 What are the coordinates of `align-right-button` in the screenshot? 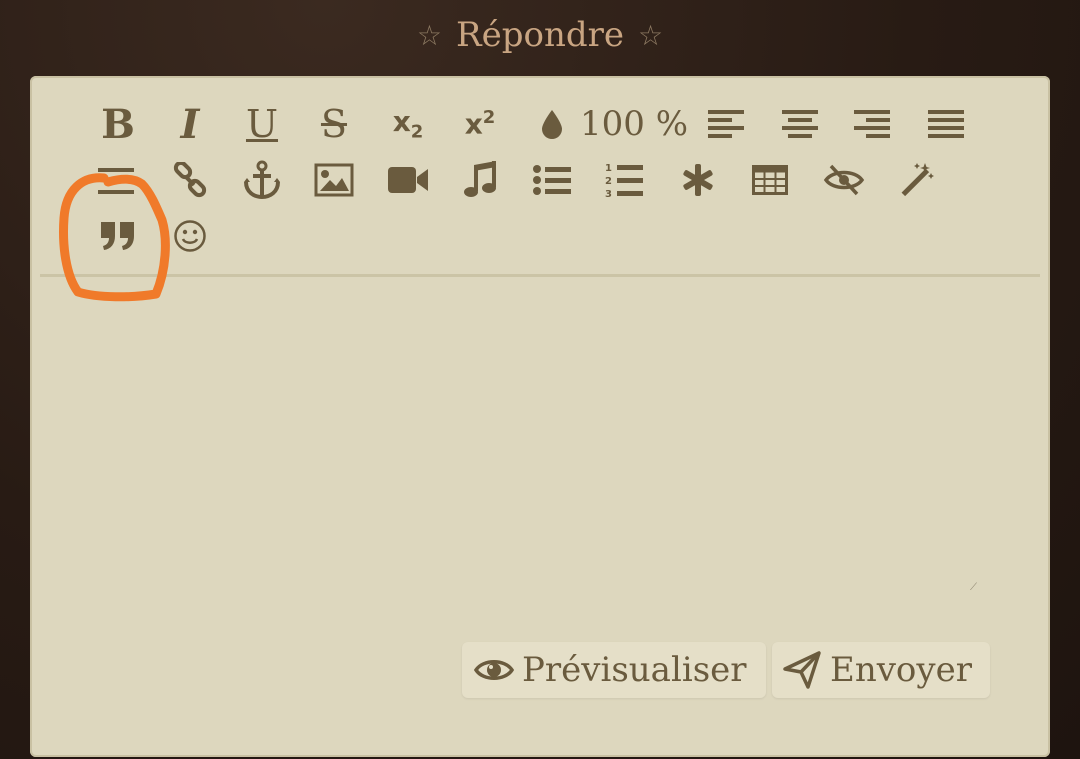 It's located at (872, 124).